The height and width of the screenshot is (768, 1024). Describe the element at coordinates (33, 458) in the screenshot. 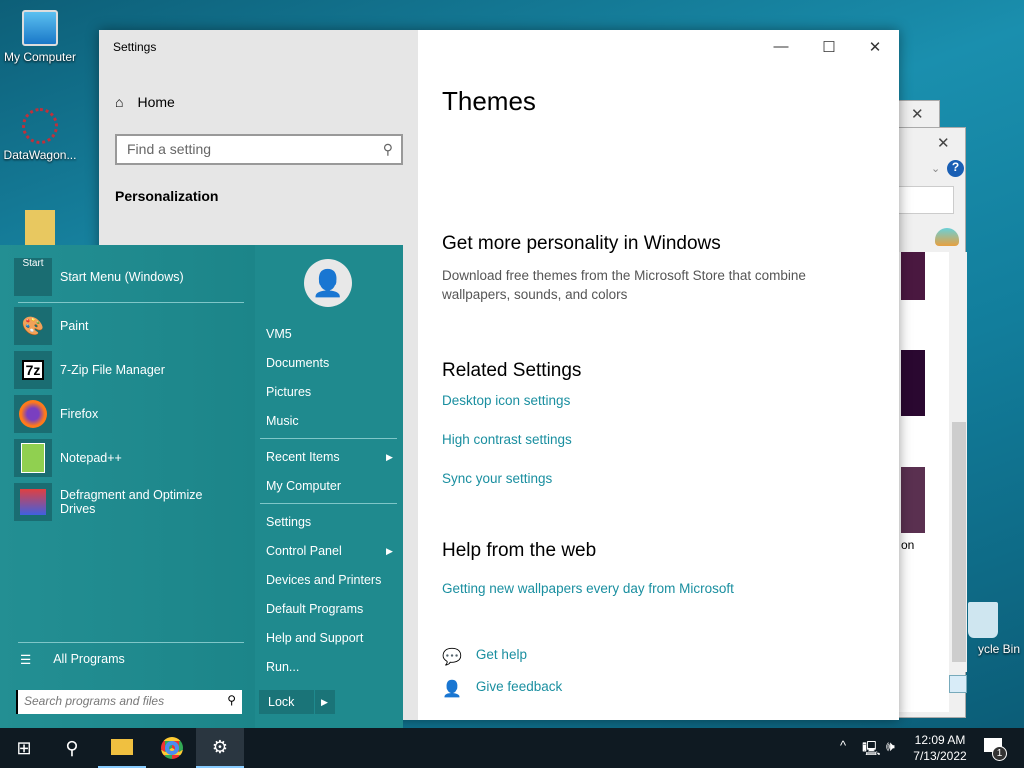

I see `notepadpp-icon` at that location.